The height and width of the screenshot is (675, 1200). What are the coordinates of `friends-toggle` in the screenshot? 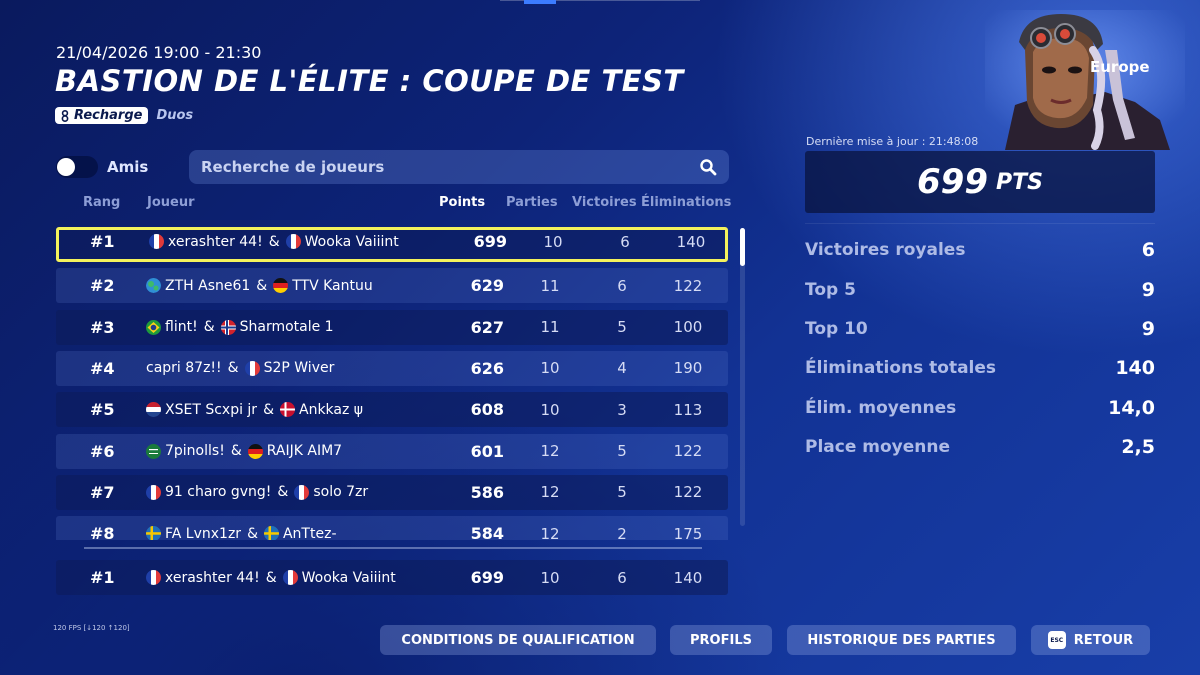 It's located at (77, 167).